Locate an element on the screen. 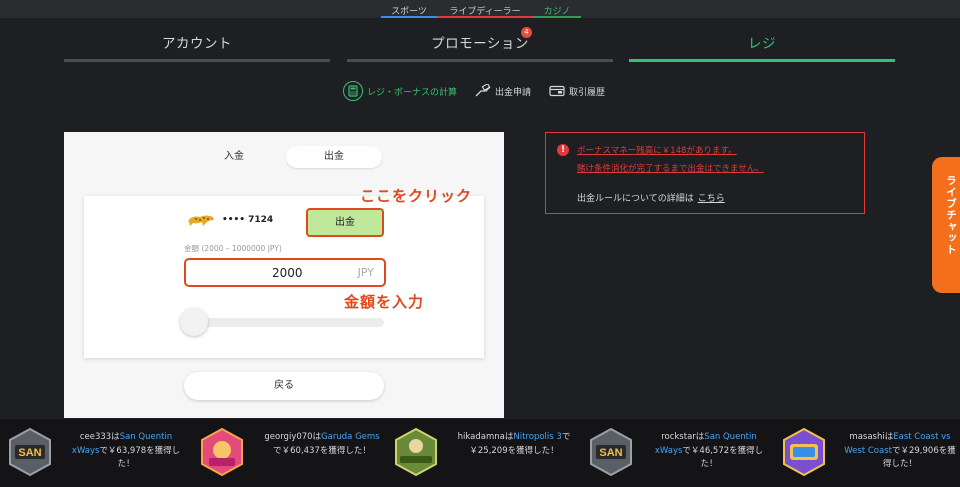 This screenshot has width=960, height=487. live-chat-label: ライブチャット is located at coordinates (951, 215).